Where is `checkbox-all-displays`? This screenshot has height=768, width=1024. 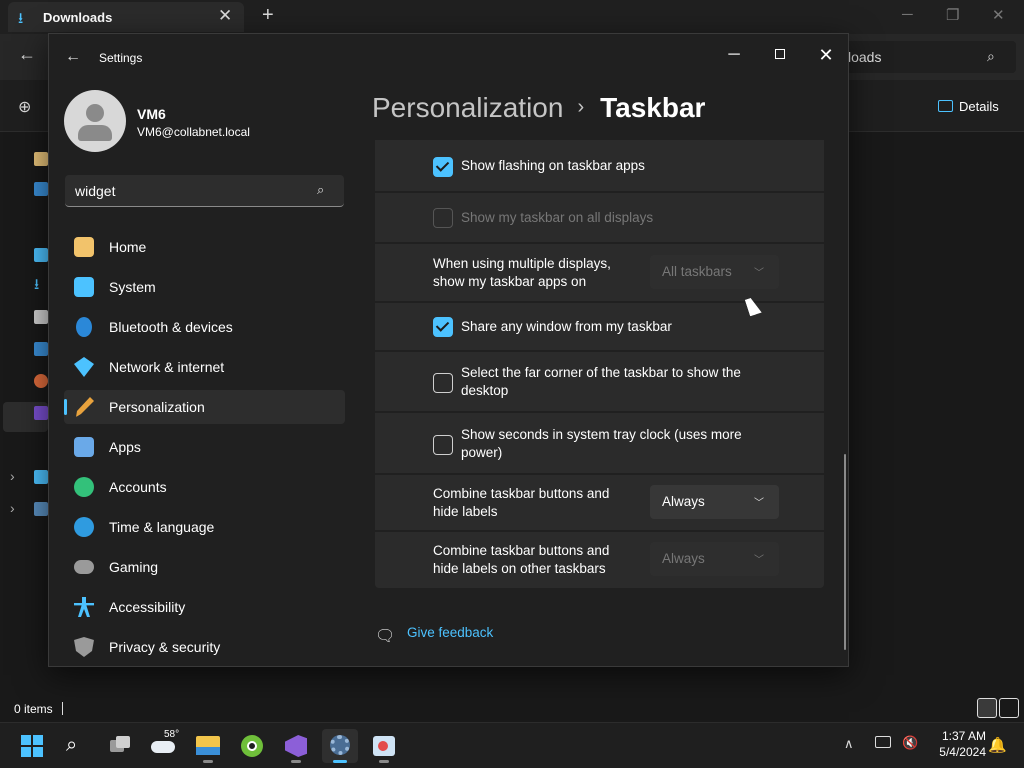 checkbox-all-displays is located at coordinates (443, 218).